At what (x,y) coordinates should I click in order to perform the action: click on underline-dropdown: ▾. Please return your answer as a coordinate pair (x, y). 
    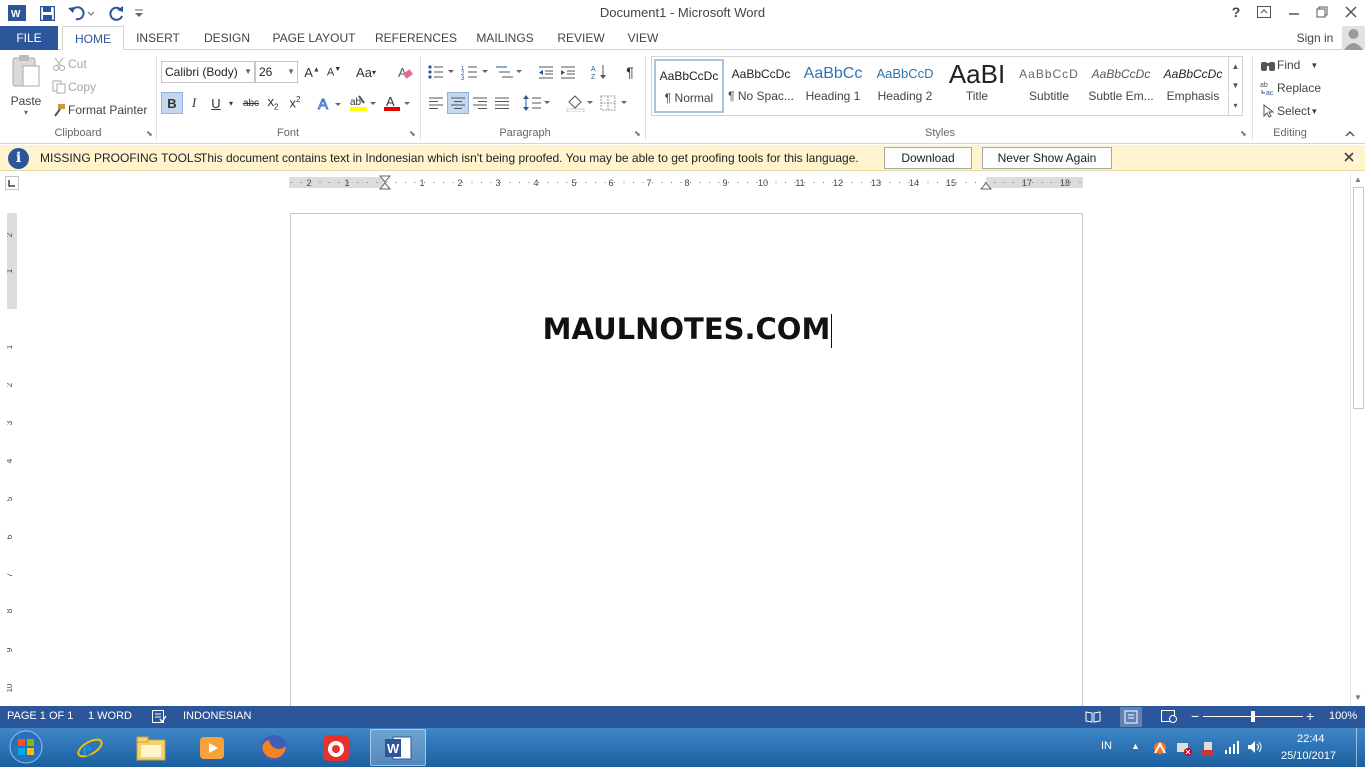
    Looking at the image, I should click on (231, 103).